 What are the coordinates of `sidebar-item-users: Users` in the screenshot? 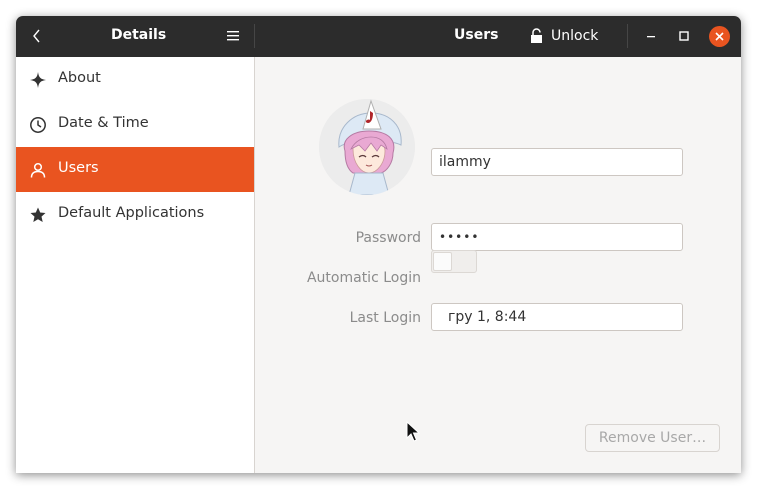 It's located at (135, 169).